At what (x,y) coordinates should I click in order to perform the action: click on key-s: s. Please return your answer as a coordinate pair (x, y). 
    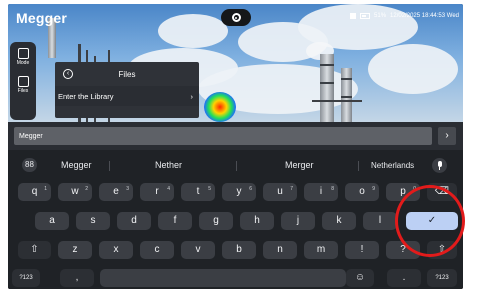
    Looking at the image, I should click on (93, 221).